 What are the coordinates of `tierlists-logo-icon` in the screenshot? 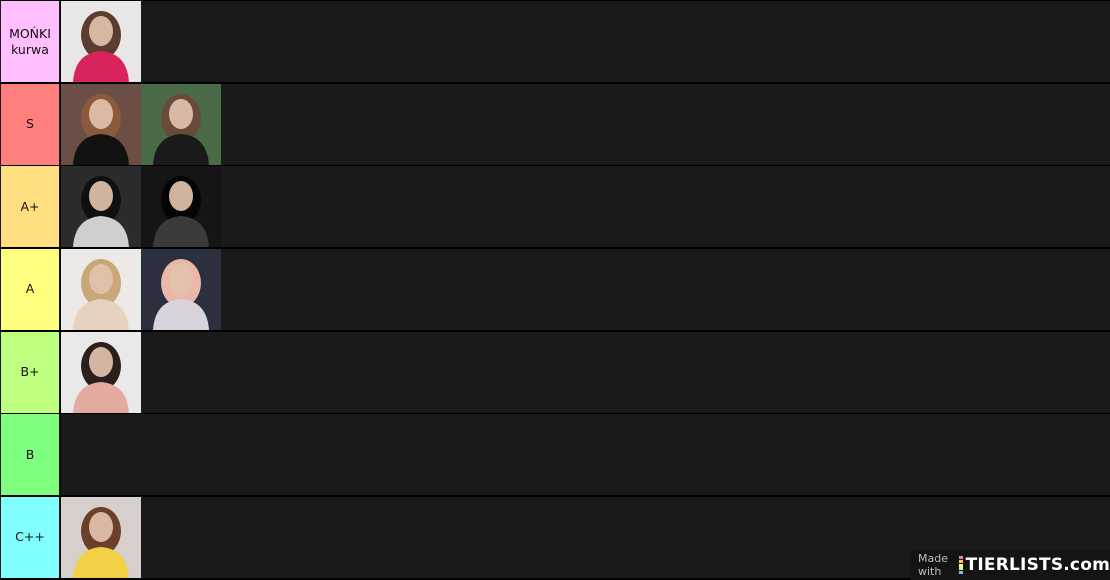 It's located at (960, 565).